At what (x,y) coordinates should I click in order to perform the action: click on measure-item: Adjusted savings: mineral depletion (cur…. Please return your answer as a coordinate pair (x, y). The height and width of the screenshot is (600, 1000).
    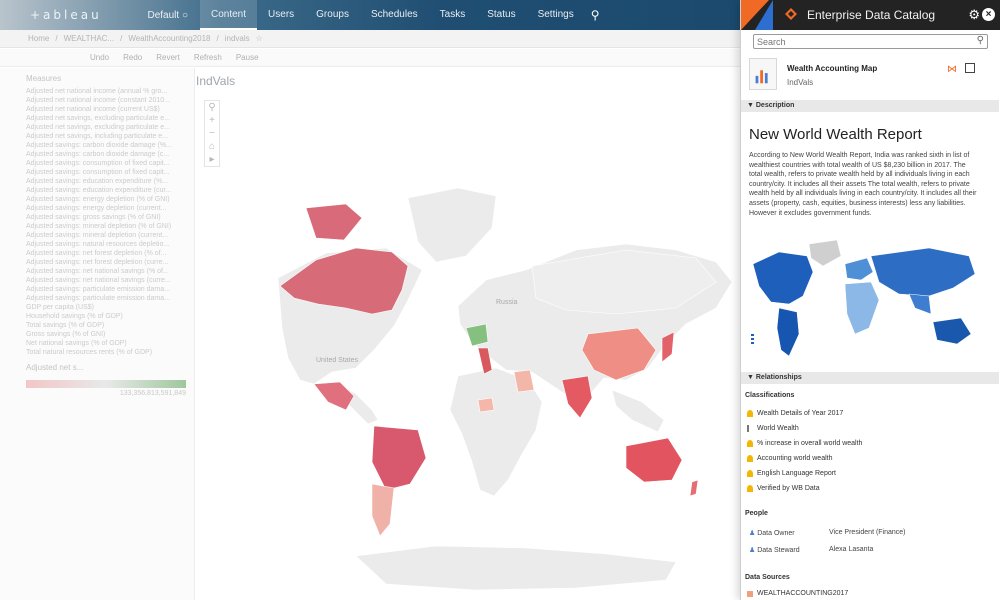
    Looking at the image, I should click on (108, 235).